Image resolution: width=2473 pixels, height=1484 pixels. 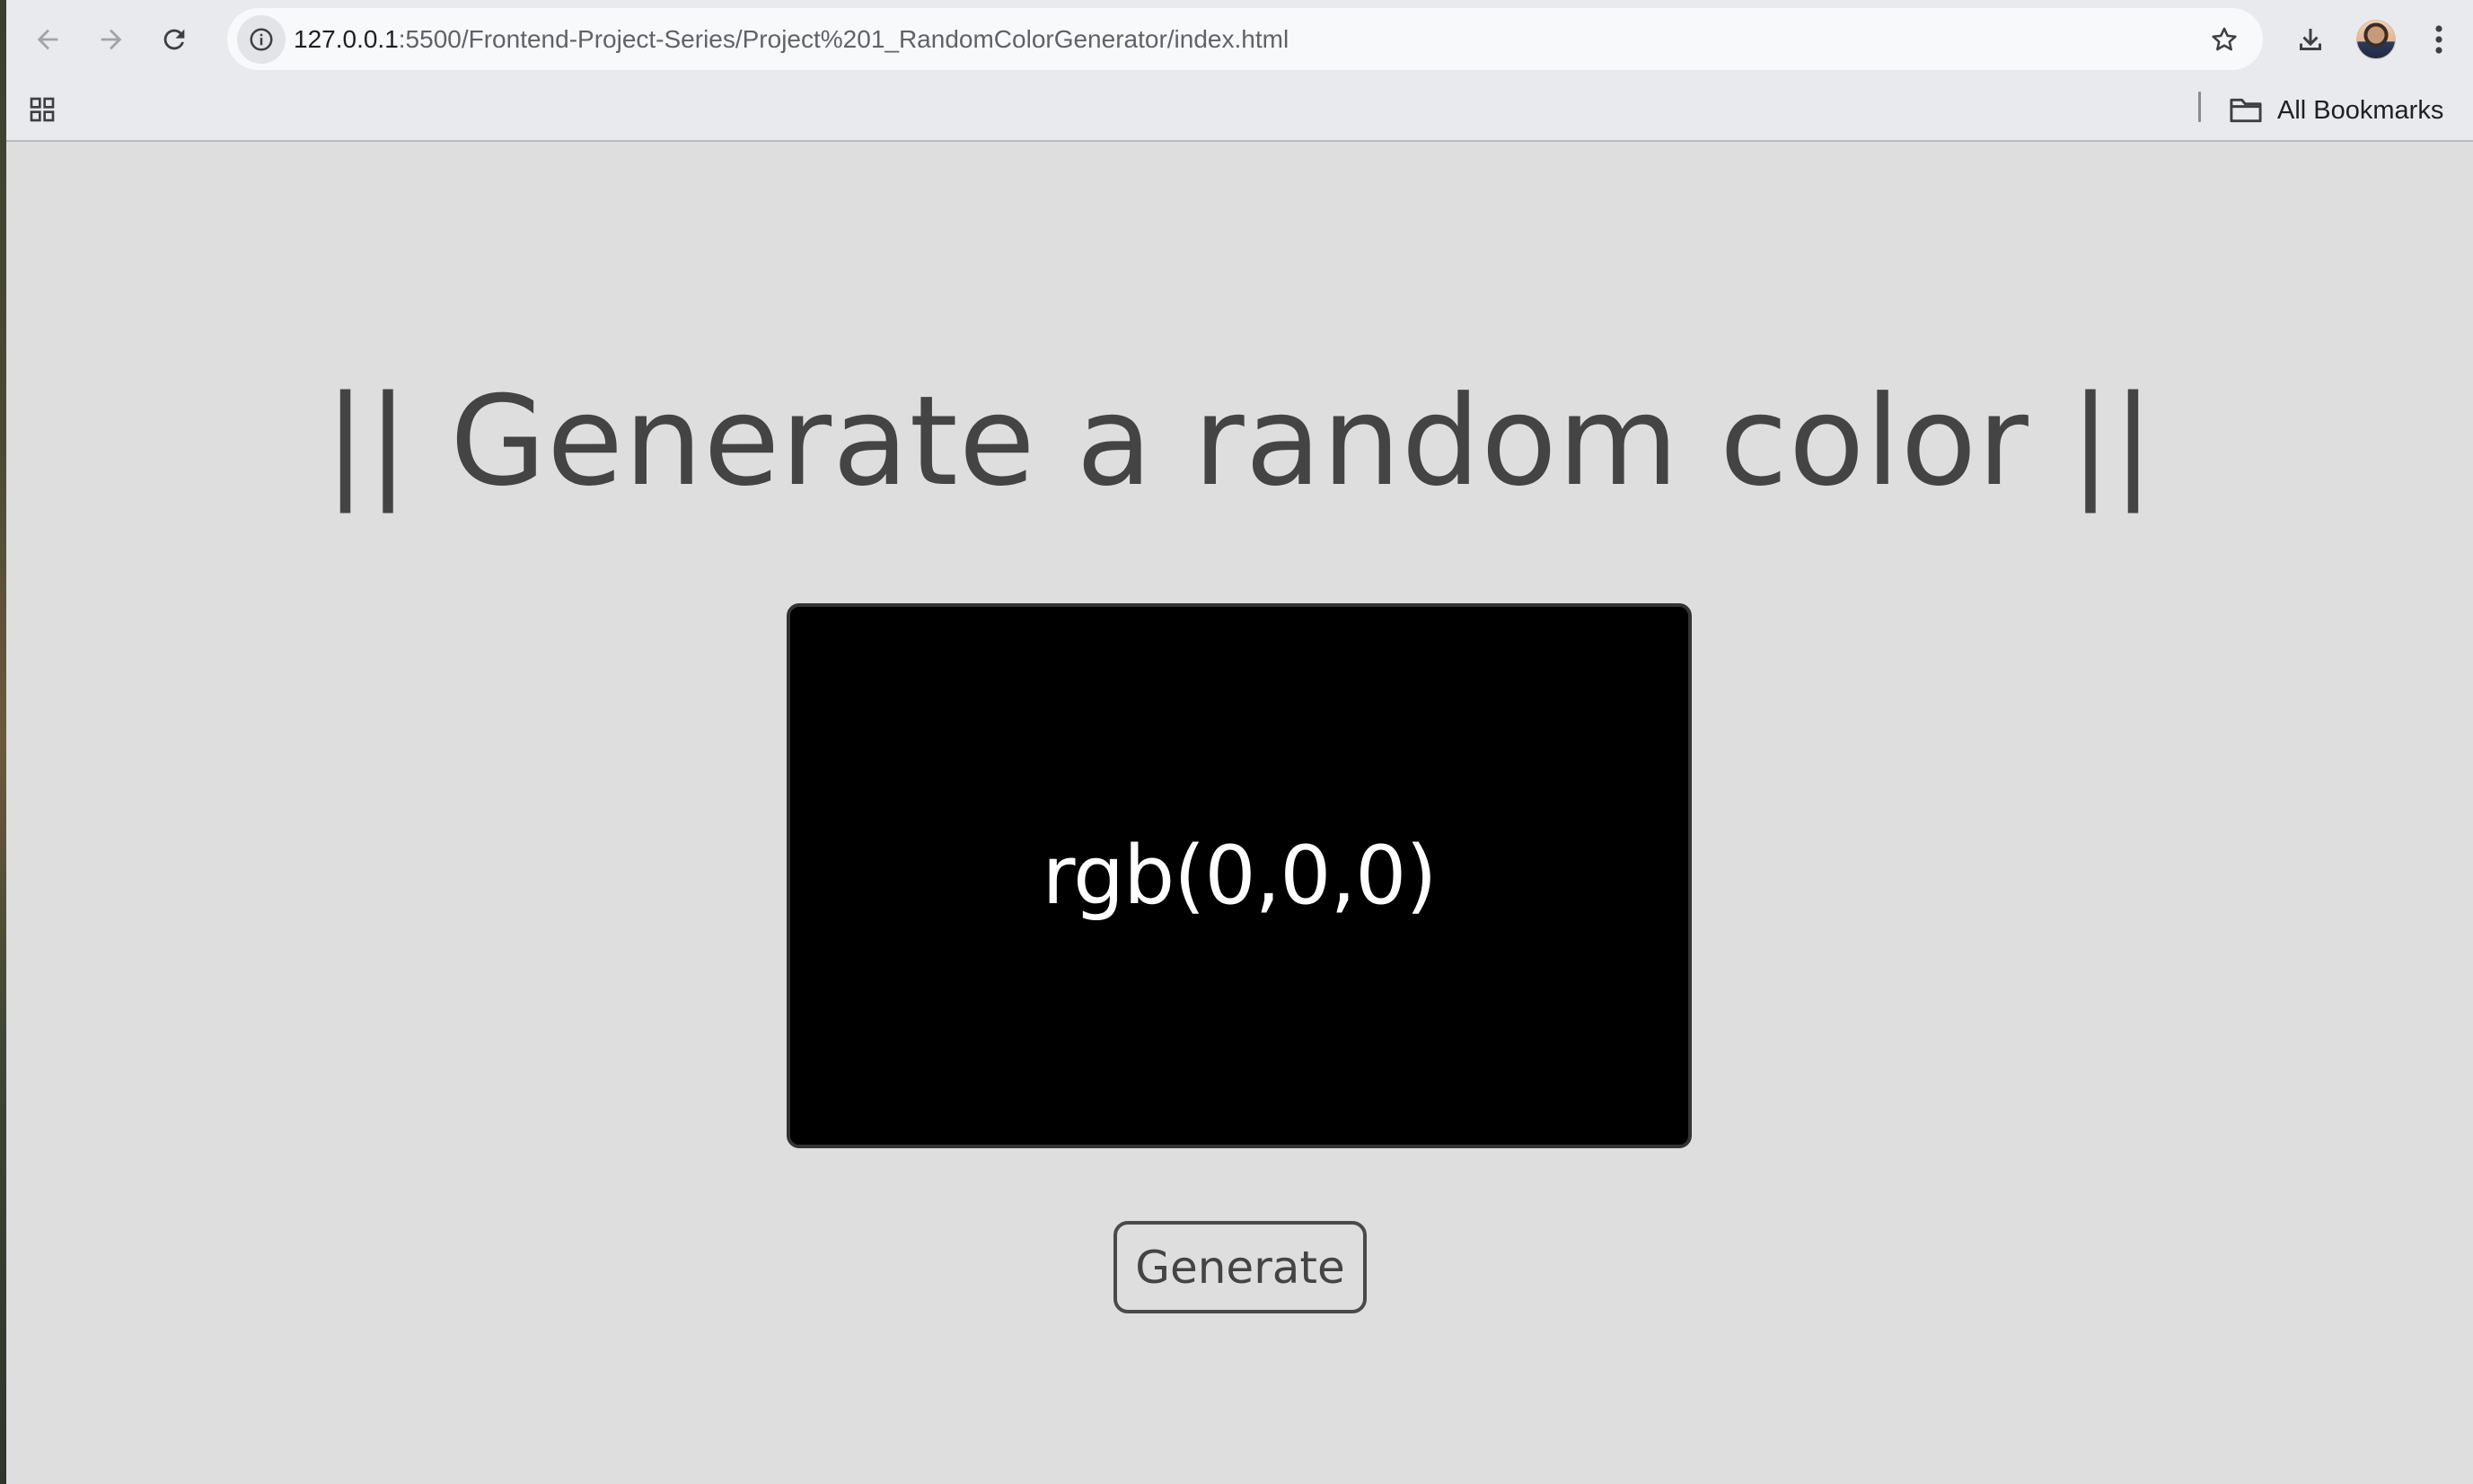 I want to click on download-button, so click(x=2310, y=39).